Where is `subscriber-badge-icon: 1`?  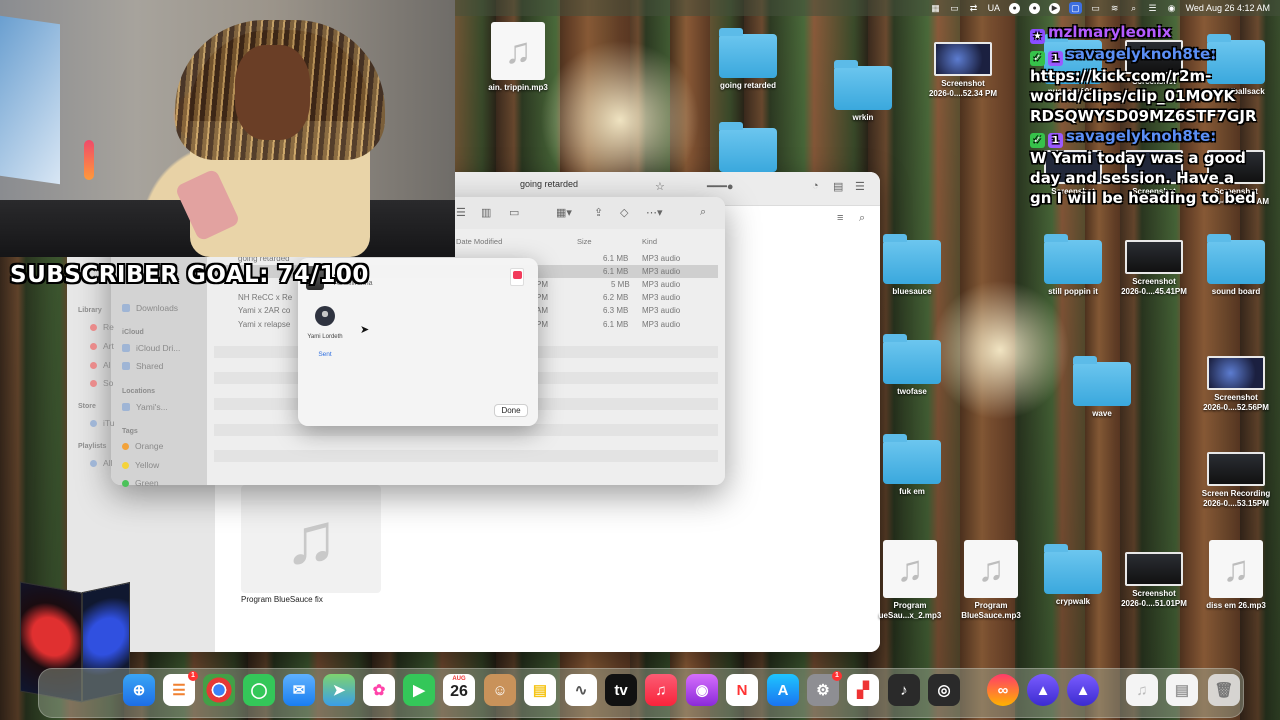
subscriber-badge-icon: 1 is located at coordinates (1055, 58).